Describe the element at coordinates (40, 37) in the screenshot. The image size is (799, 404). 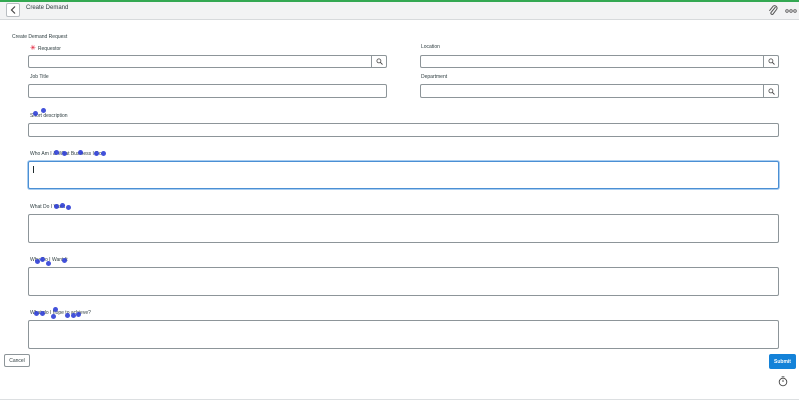
I see `form-section-title: Create Demand Request` at that location.